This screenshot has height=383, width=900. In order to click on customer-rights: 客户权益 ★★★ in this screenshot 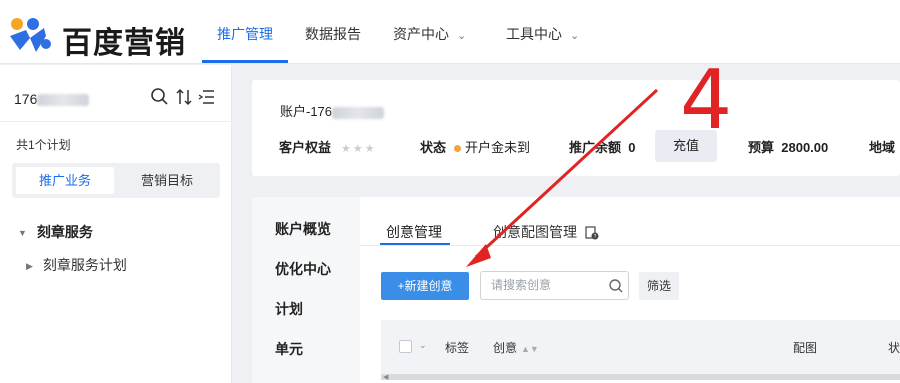, I will do `click(328, 146)`.